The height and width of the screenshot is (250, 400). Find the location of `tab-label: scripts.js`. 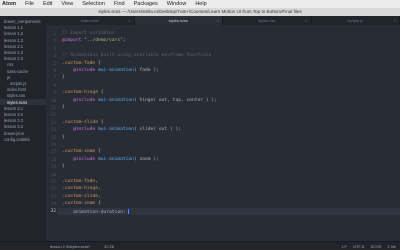

tab-label: scripts.js is located at coordinates (355, 20).